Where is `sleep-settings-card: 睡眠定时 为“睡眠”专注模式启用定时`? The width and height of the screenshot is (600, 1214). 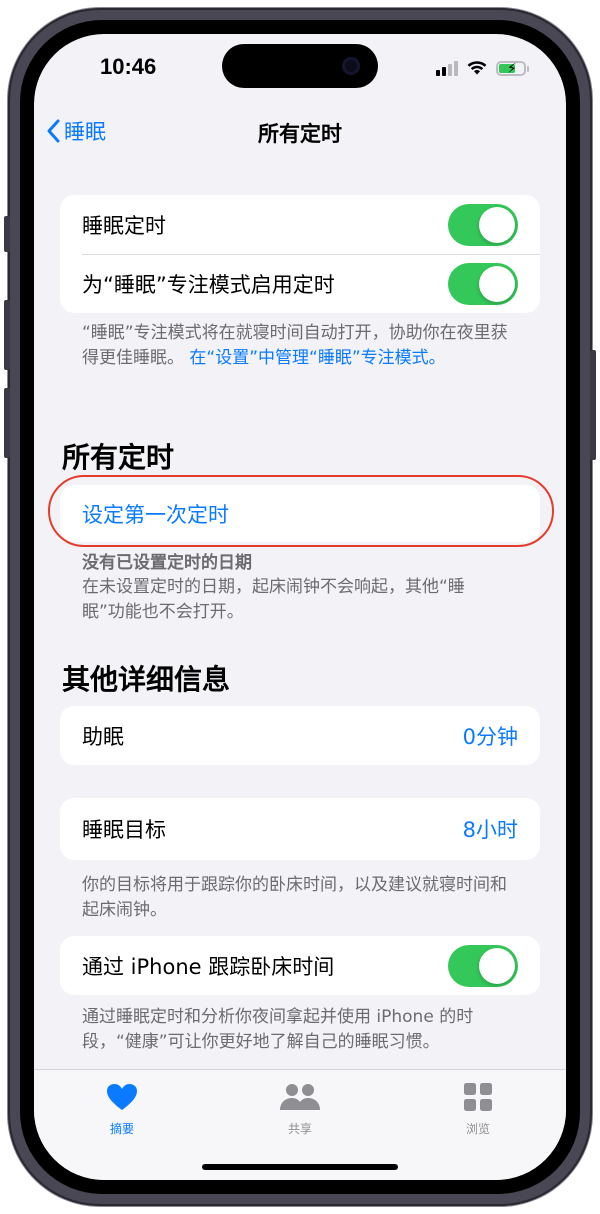 sleep-settings-card: 睡眠定时 为“睡眠”专注模式启用定时 is located at coordinates (300, 254).